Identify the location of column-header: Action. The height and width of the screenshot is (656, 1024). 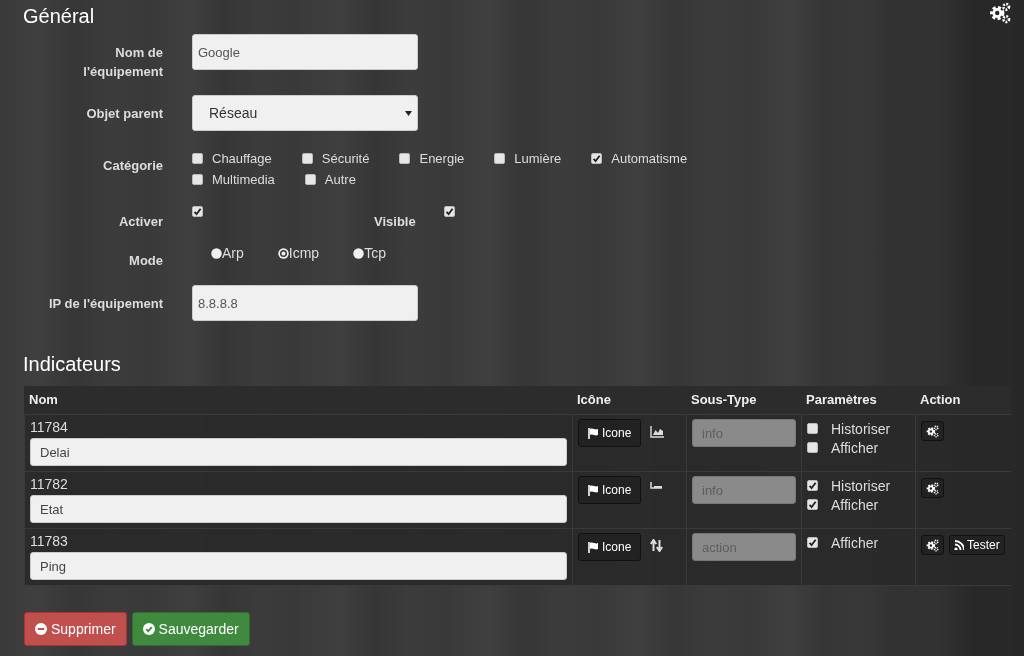
(963, 400).